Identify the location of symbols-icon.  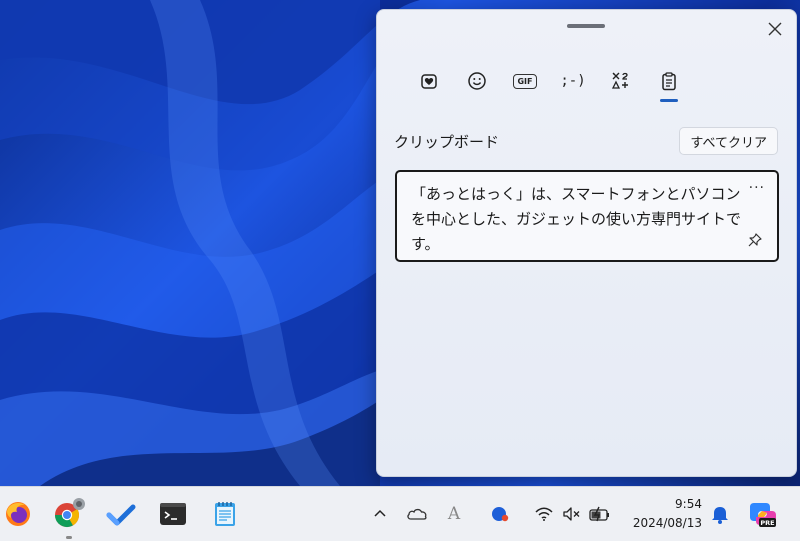
(619, 80).